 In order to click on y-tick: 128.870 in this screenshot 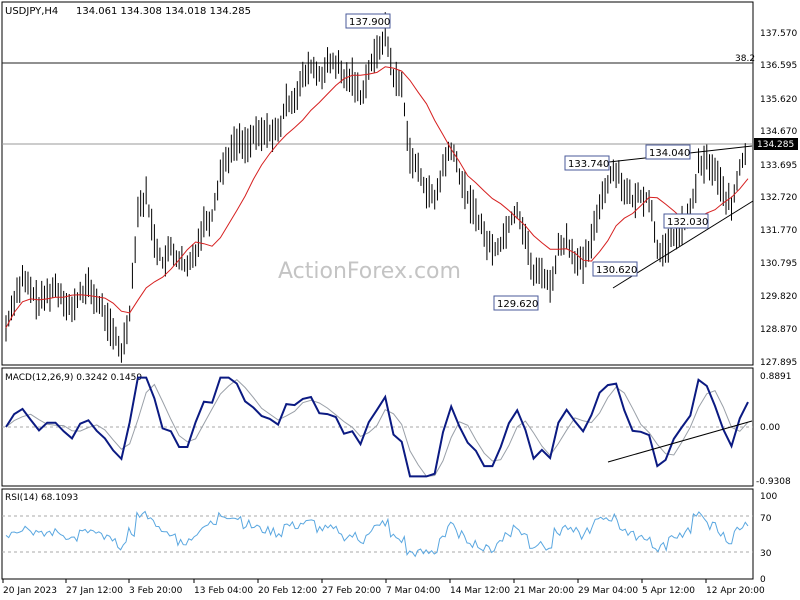, I will do `click(778, 330)`.